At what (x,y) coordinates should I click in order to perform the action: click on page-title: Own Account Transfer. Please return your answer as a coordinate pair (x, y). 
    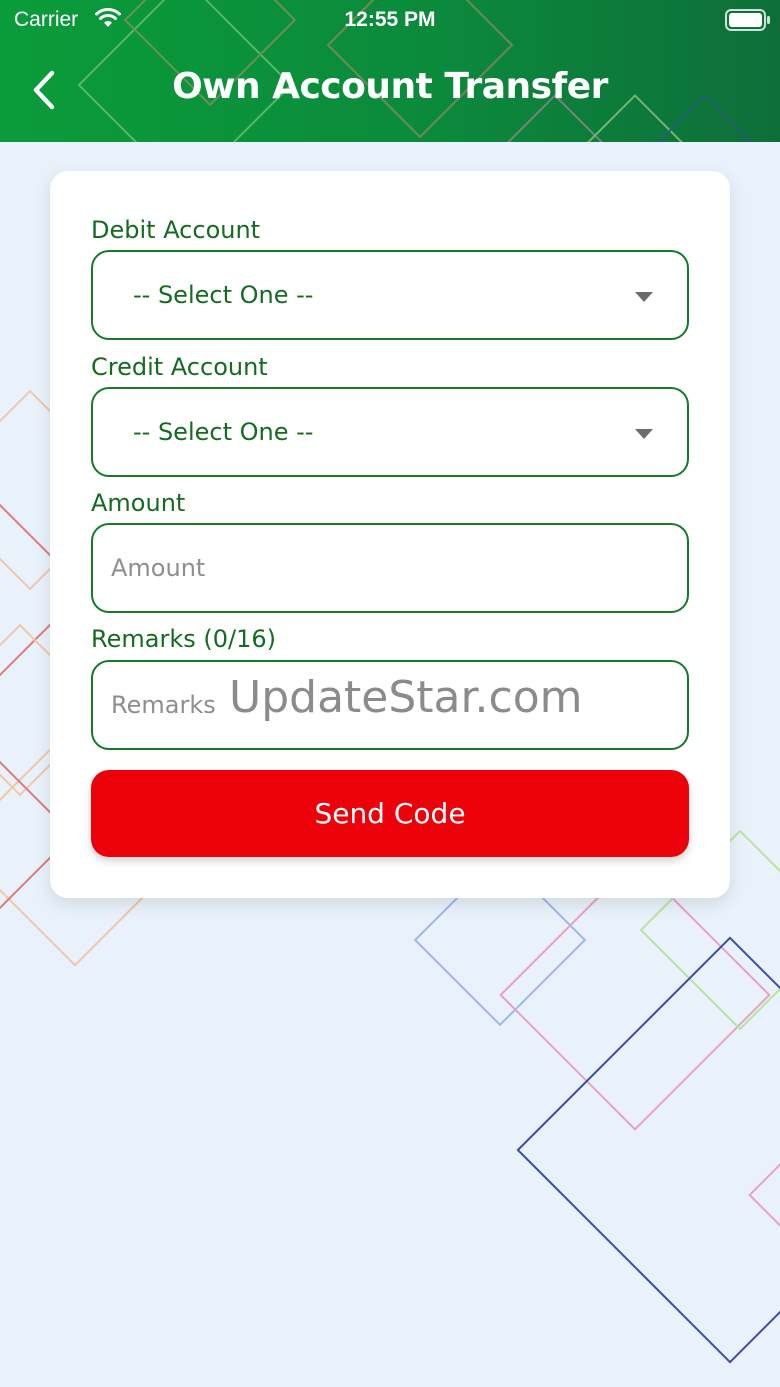
    Looking at the image, I should click on (390, 86).